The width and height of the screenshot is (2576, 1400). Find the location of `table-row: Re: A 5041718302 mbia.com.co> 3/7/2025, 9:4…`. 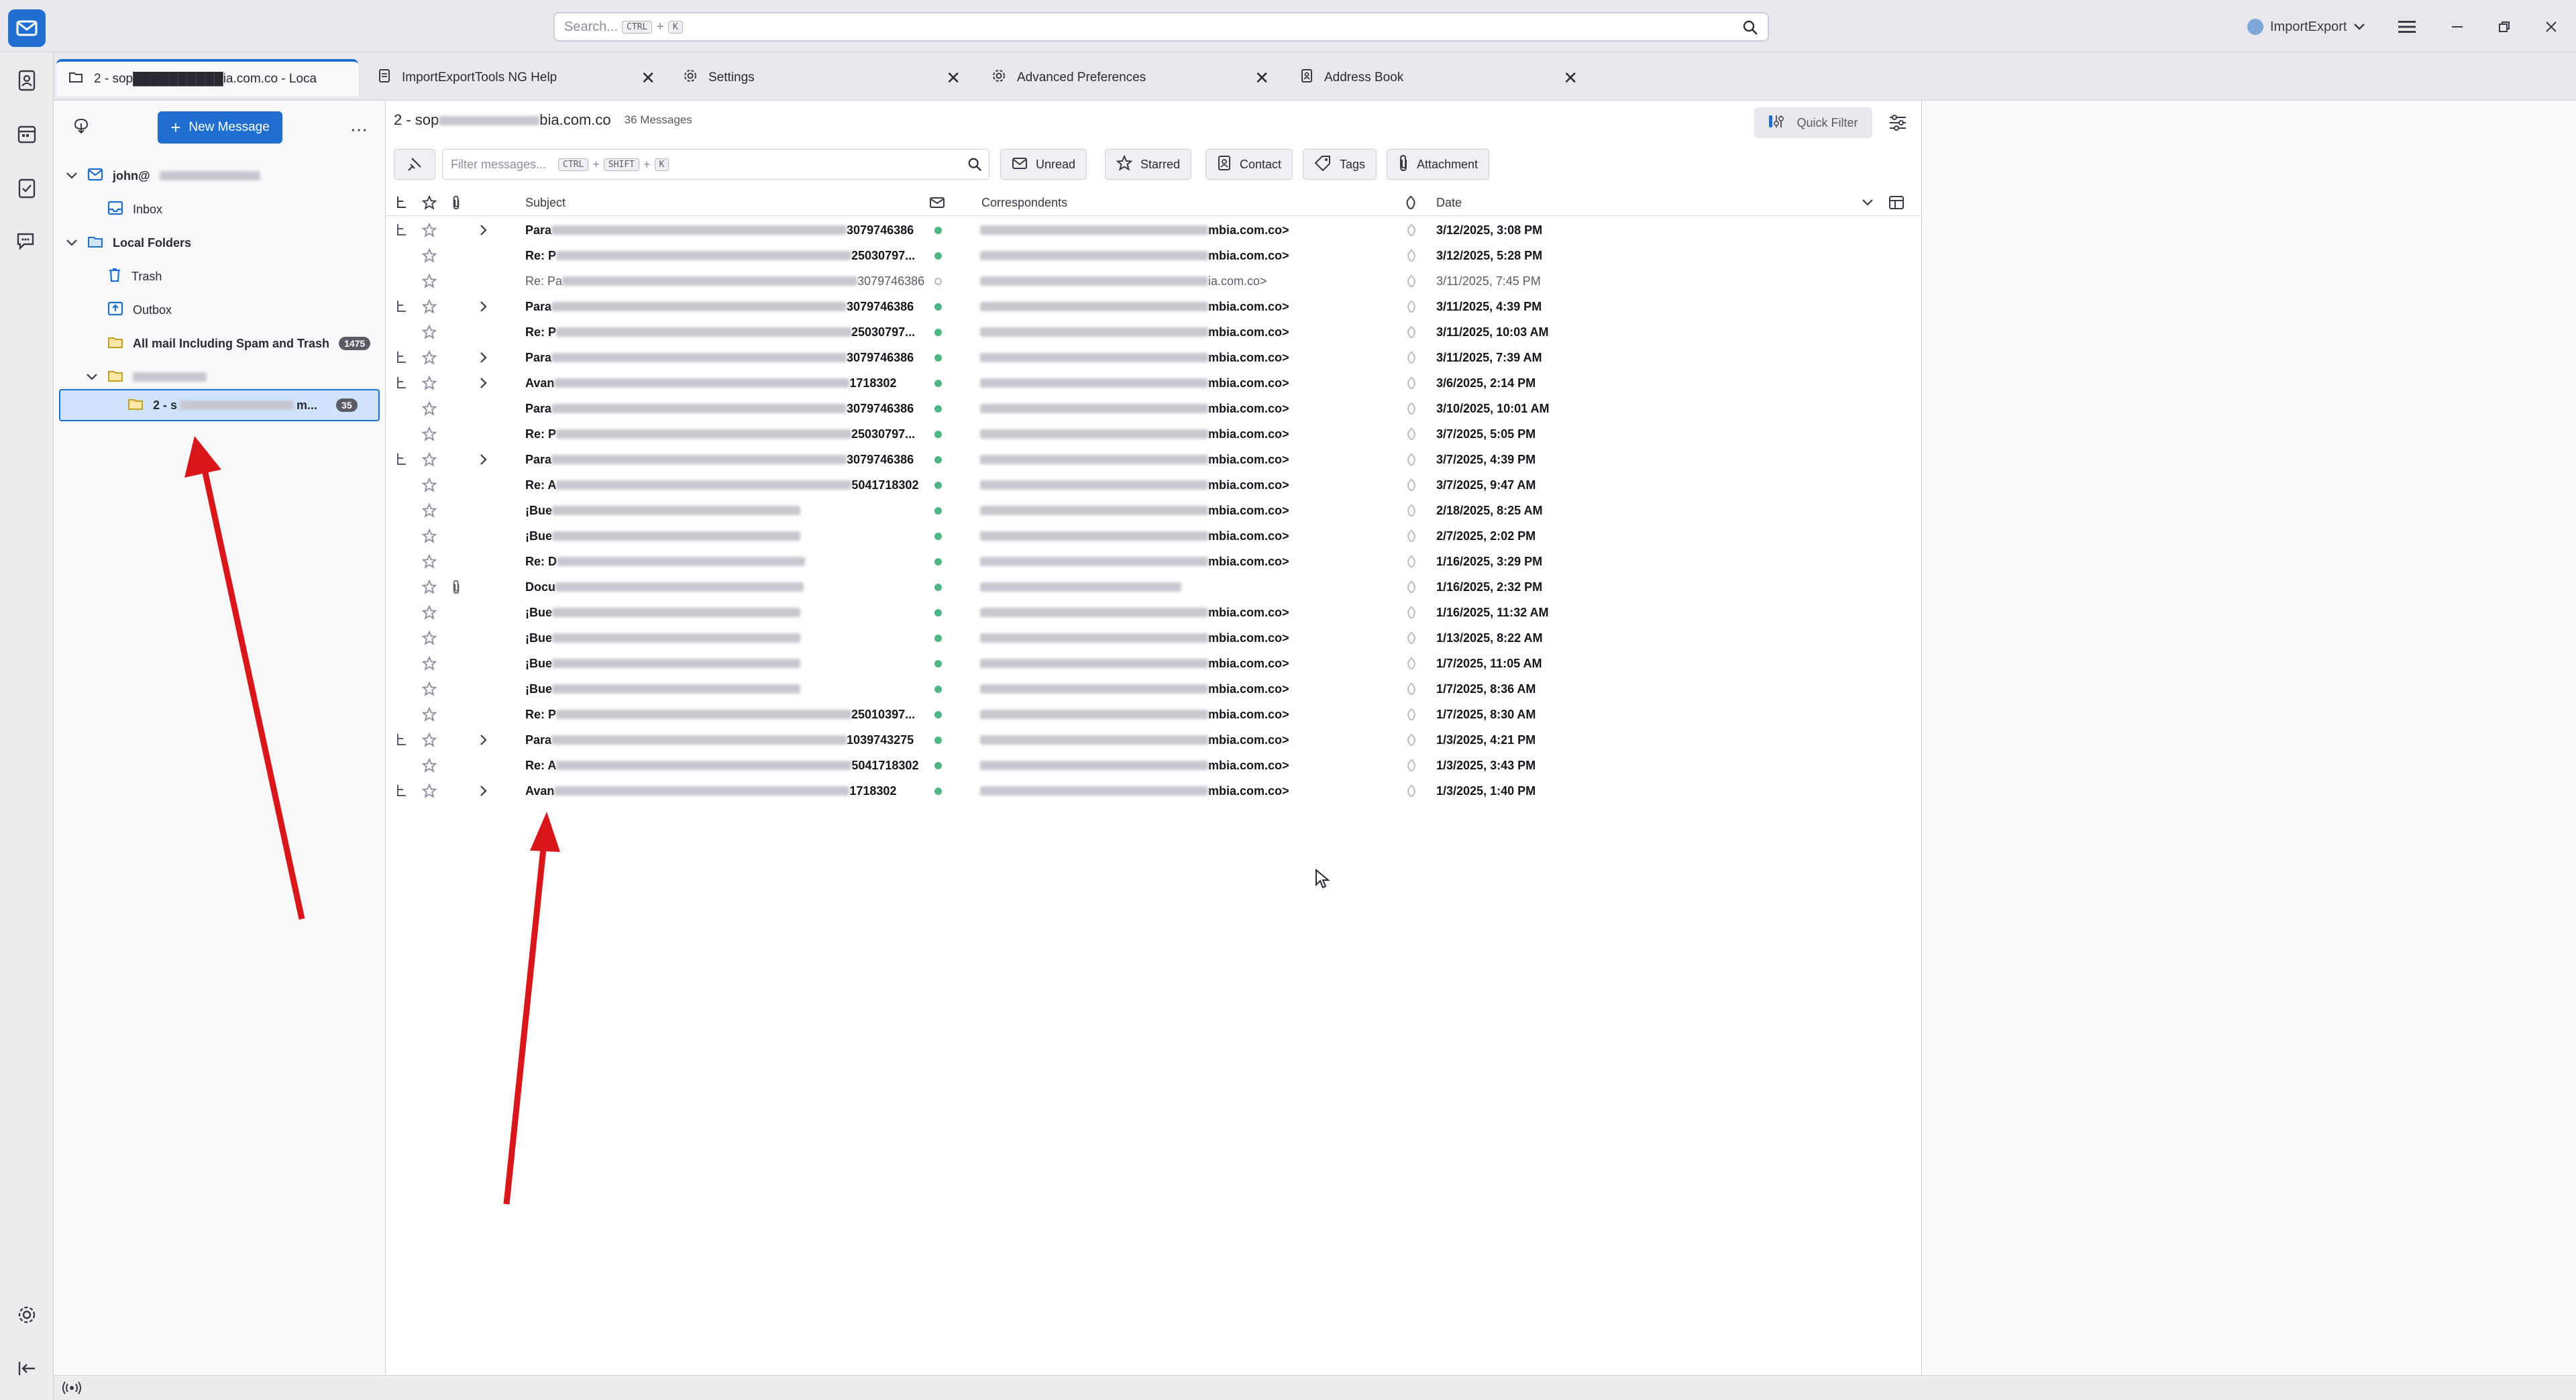

table-row: Re: A 5041718302 mbia.com.co> 3/7/2025, 9:4… is located at coordinates (1154, 485).